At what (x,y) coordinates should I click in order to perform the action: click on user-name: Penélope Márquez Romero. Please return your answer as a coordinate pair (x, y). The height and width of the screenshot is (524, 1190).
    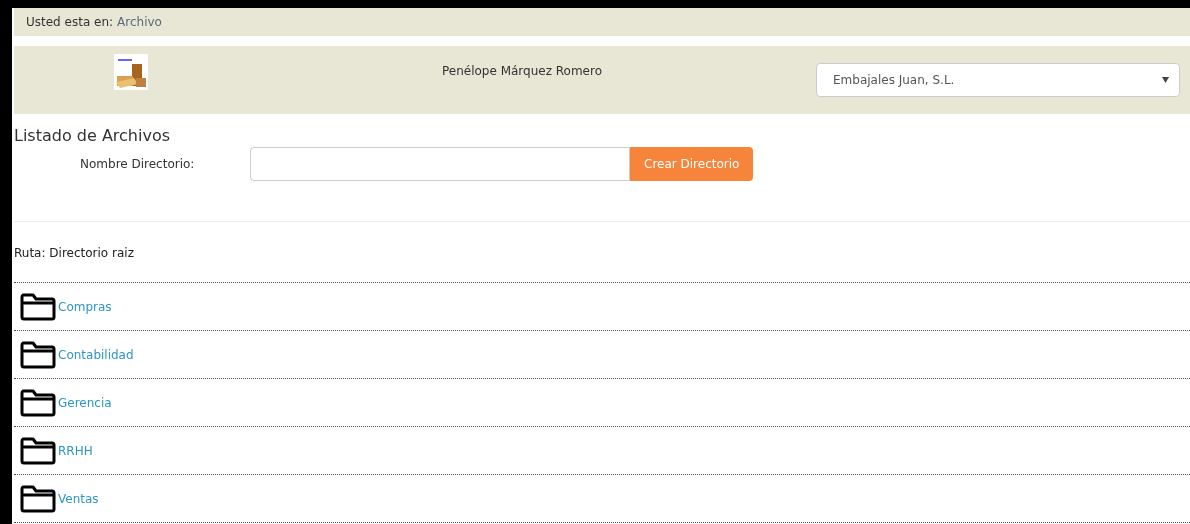
    Looking at the image, I should click on (521, 70).